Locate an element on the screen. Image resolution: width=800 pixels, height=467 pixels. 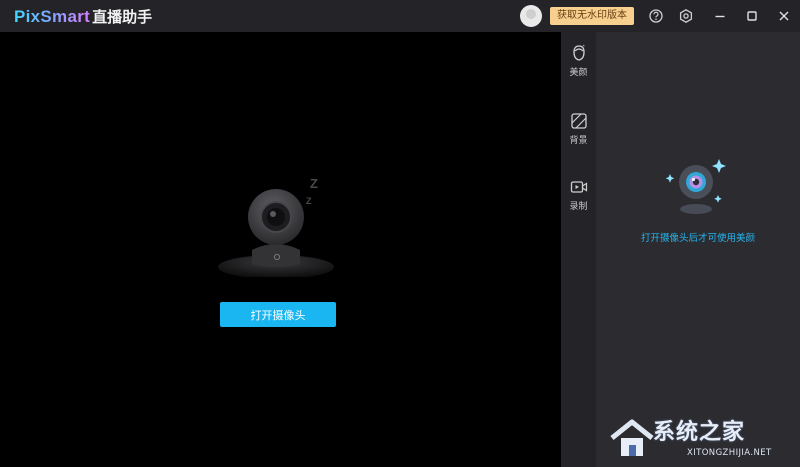
beauty-unavailable-hint: 打开摄像头后才可使用美颜 is located at coordinates (697, 238).